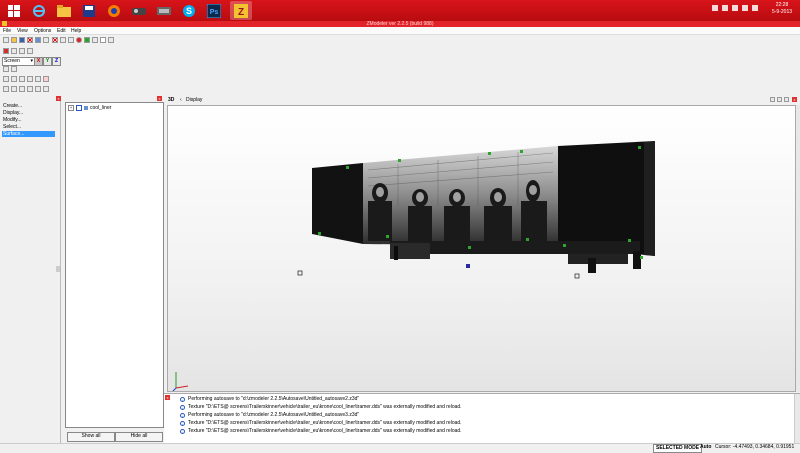 The image size is (800, 453). Describe the element at coordinates (6, 40) in the screenshot. I see `new-file-icon` at that location.